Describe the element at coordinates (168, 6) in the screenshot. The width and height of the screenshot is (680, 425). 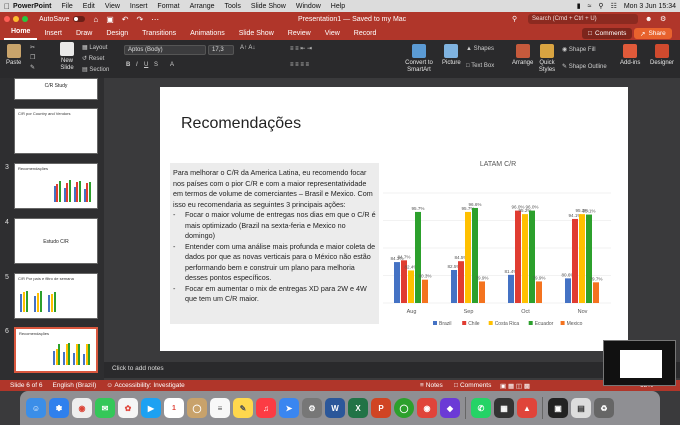
I see `menu-format: Format` at that location.